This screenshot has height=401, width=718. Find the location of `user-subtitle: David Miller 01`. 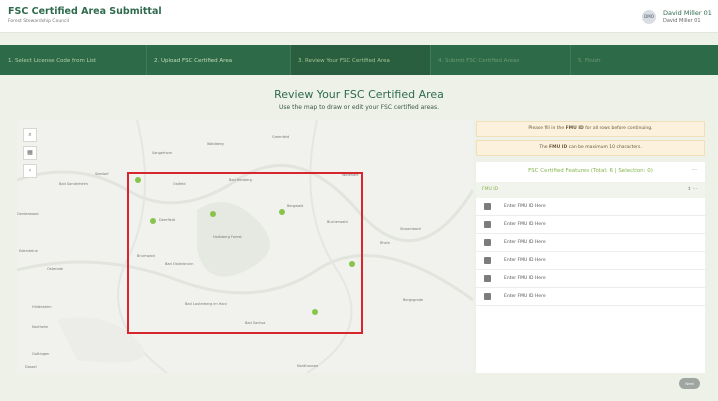

user-subtitle: David Miller 01 is located at coordinates (682, 21).